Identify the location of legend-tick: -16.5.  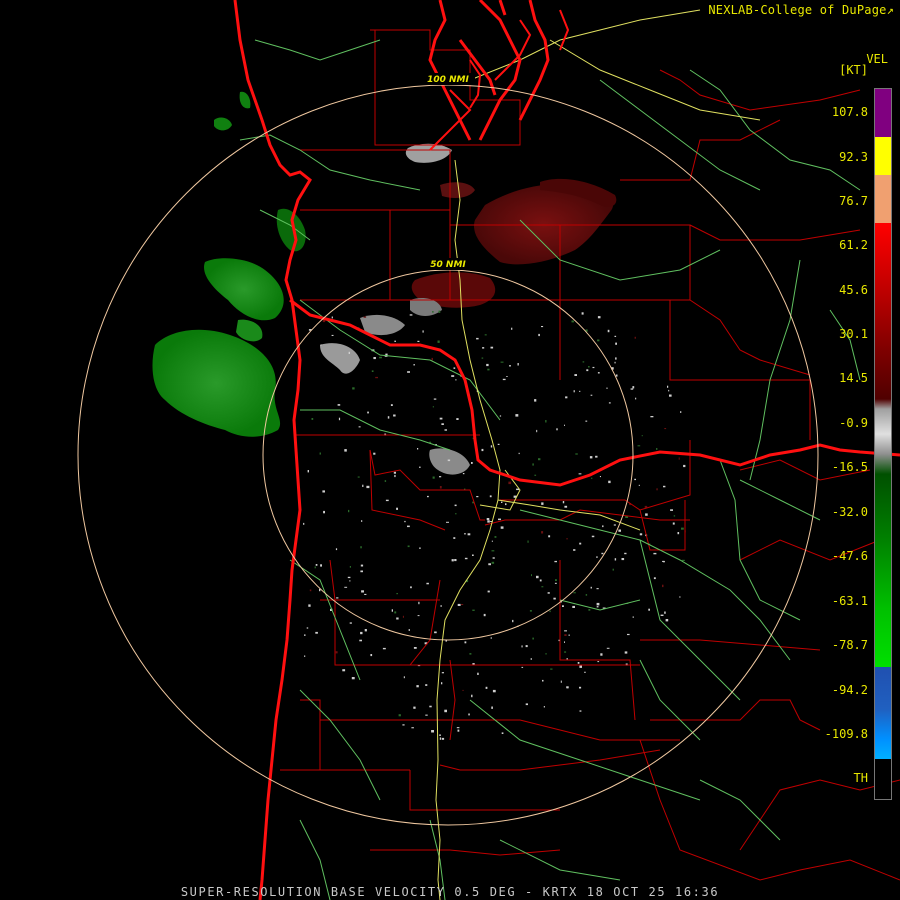
(849, 467).